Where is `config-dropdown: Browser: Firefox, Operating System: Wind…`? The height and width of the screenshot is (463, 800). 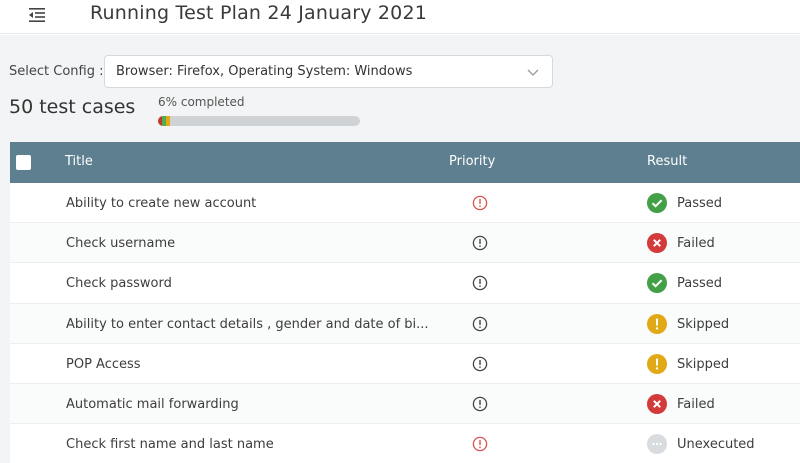
config-dropdown: Browser: Firefox, Operating System: Wind… is located at coordinates (328, 71).